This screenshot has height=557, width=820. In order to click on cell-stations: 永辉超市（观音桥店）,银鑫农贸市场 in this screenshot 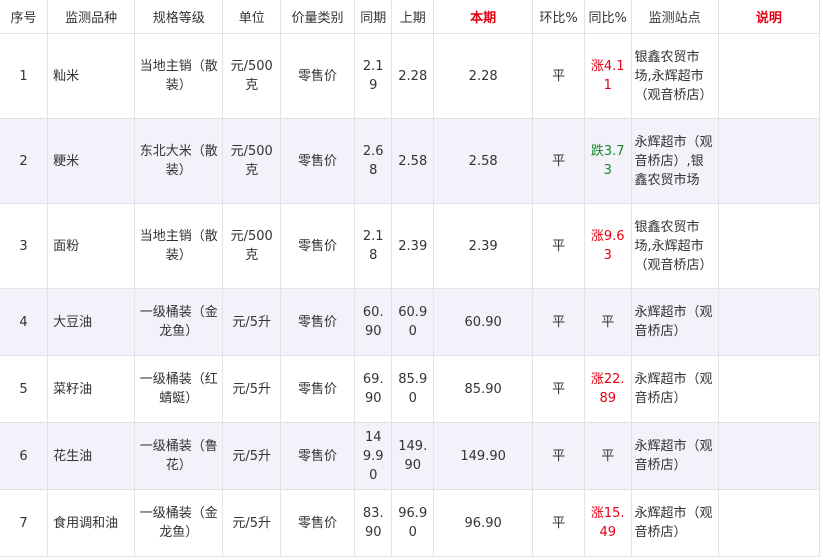, I will do `click(675, 161)`.